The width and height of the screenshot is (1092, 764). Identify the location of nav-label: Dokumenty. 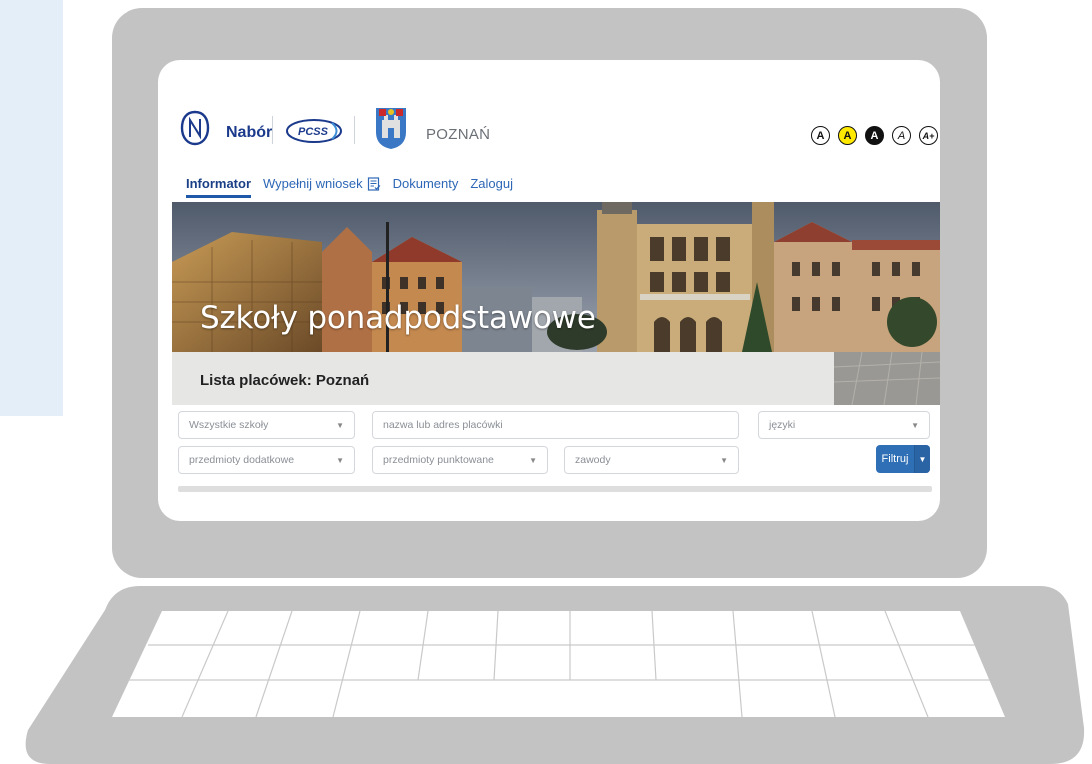
(425, 183).